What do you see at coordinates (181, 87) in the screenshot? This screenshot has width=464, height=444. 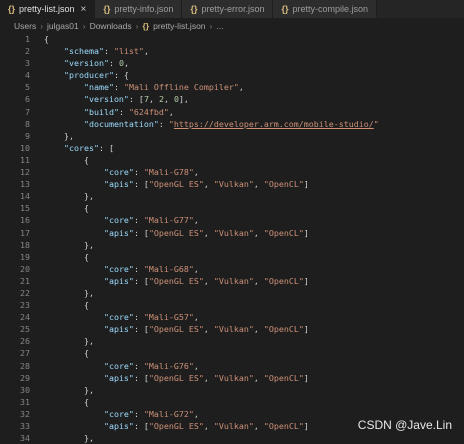 I see `code-token: "Mali Offline Compiler"` at bounding box center [181, 87].